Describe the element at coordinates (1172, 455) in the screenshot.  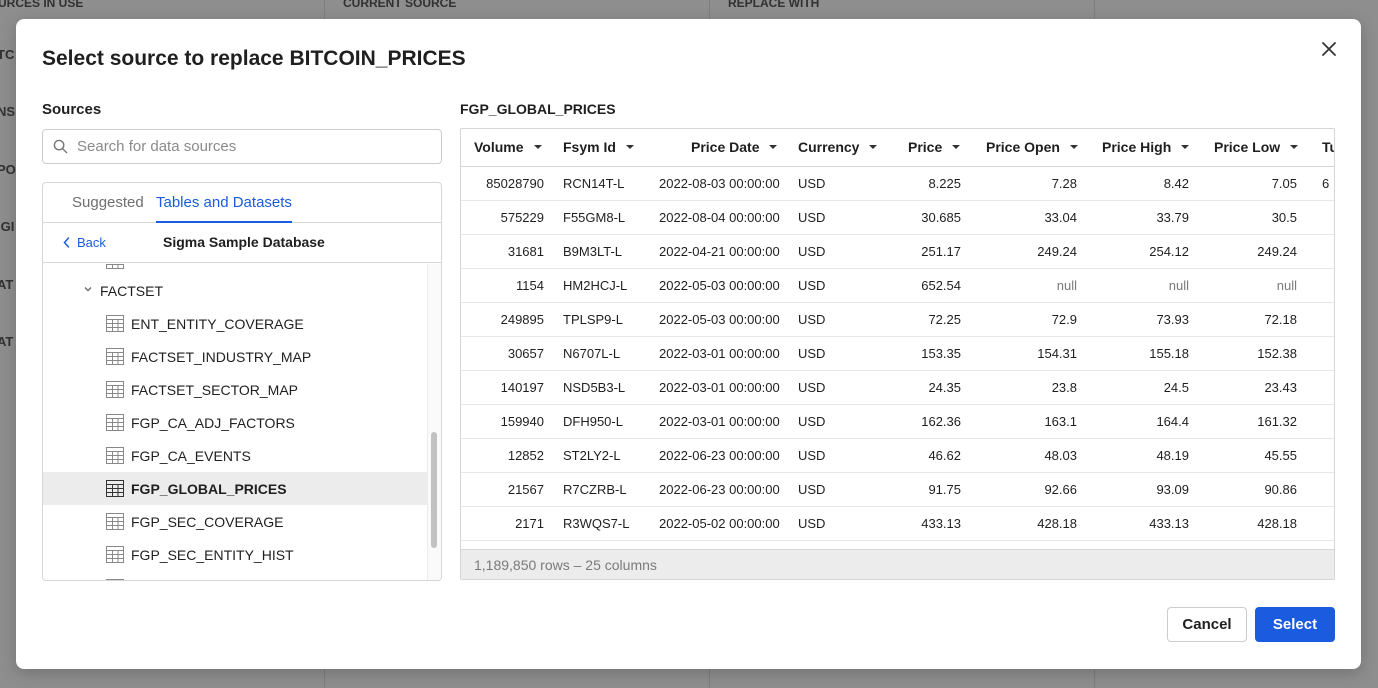
I see `table-cell: 48.19` at that location.